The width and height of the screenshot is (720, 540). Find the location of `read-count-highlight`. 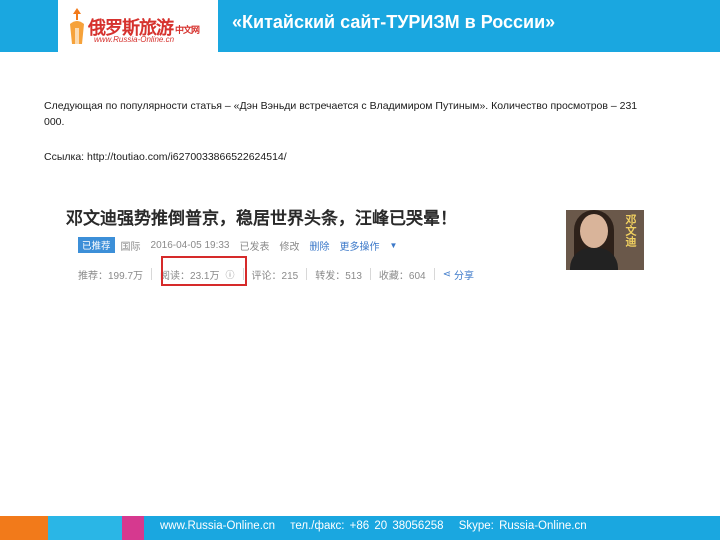

read-count-highlight is located at coordinates (204, 271).